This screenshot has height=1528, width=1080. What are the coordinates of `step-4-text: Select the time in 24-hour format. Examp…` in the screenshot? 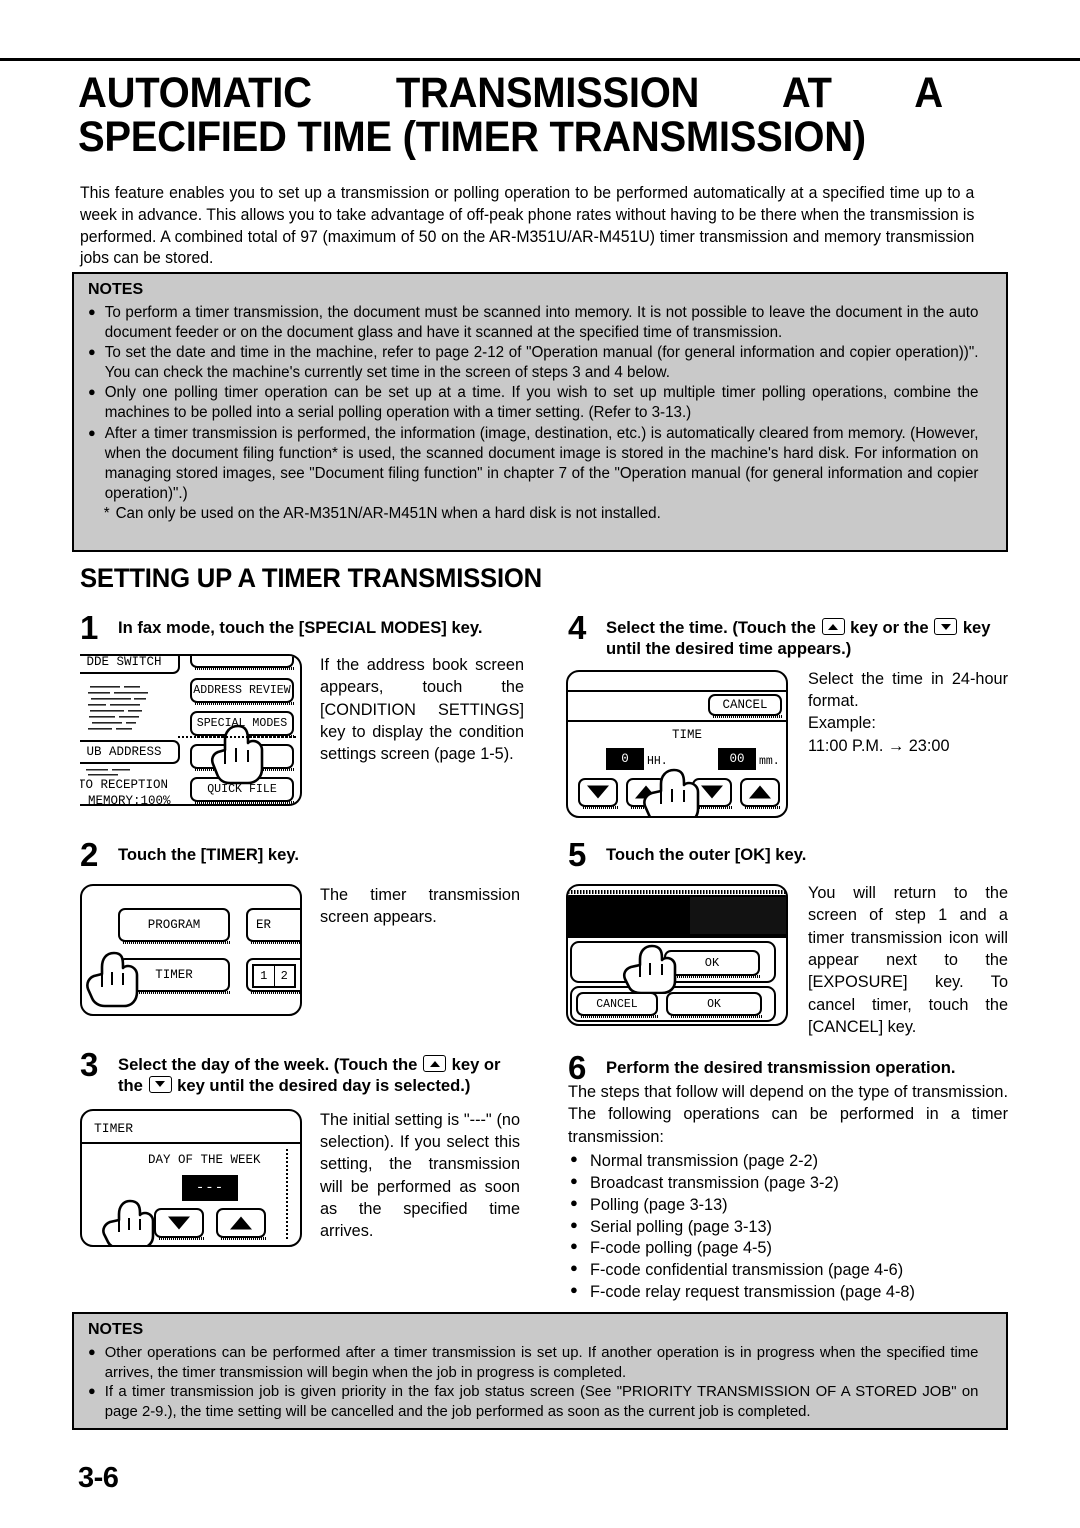 It's located at (908, 712).